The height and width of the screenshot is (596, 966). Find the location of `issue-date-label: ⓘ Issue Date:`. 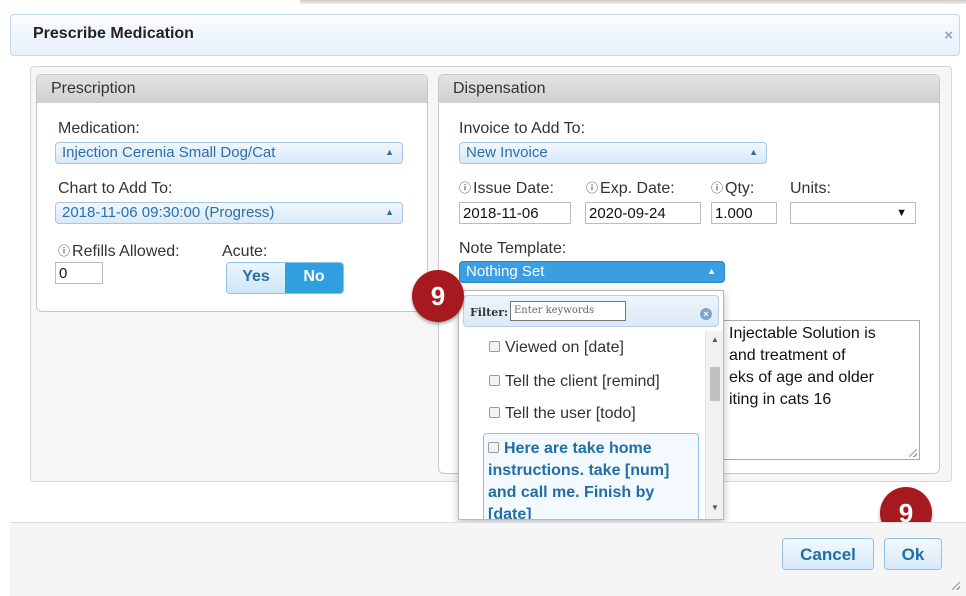

issue-date-label: ⓘ Issue Date: is located at coordinates (506, 189).